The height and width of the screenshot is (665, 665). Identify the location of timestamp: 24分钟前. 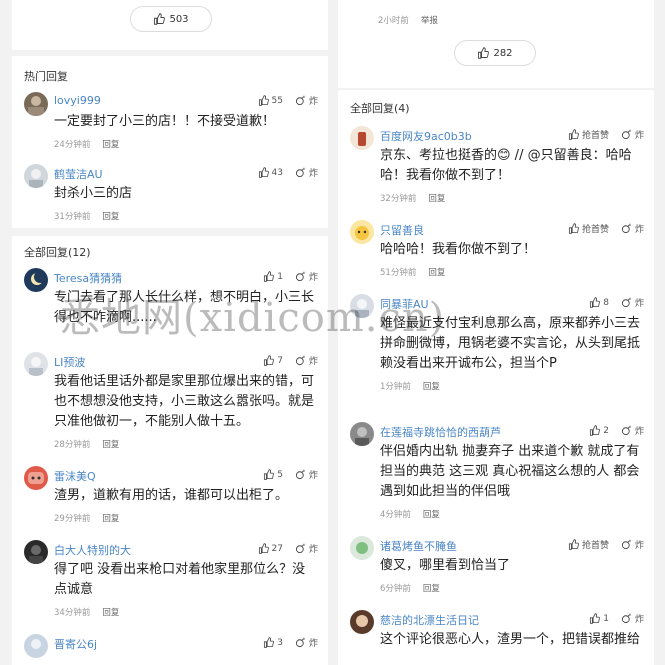
(72, 145).